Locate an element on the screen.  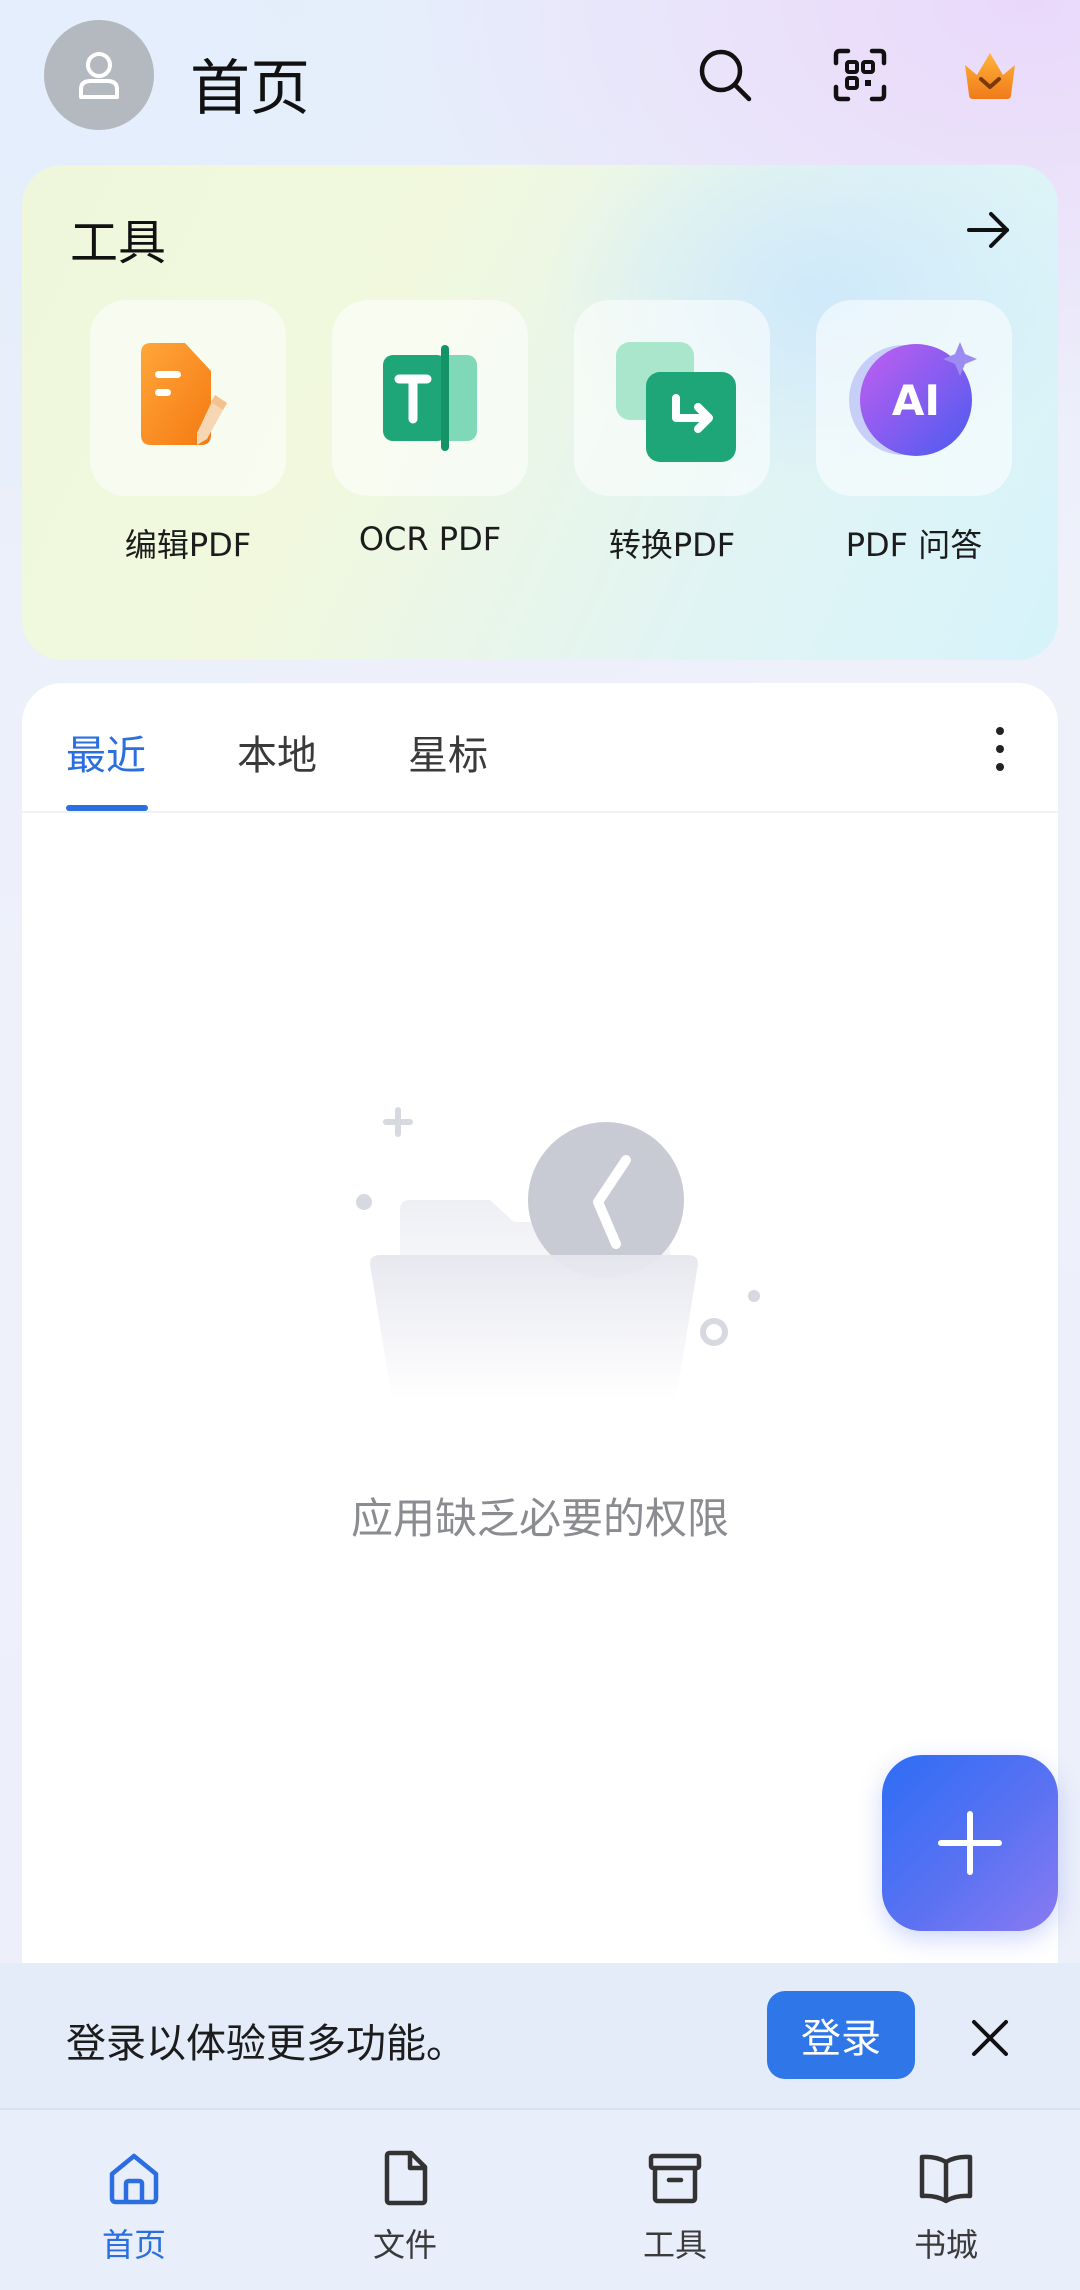
close-banner-button is located at coordinates (990, 2038).